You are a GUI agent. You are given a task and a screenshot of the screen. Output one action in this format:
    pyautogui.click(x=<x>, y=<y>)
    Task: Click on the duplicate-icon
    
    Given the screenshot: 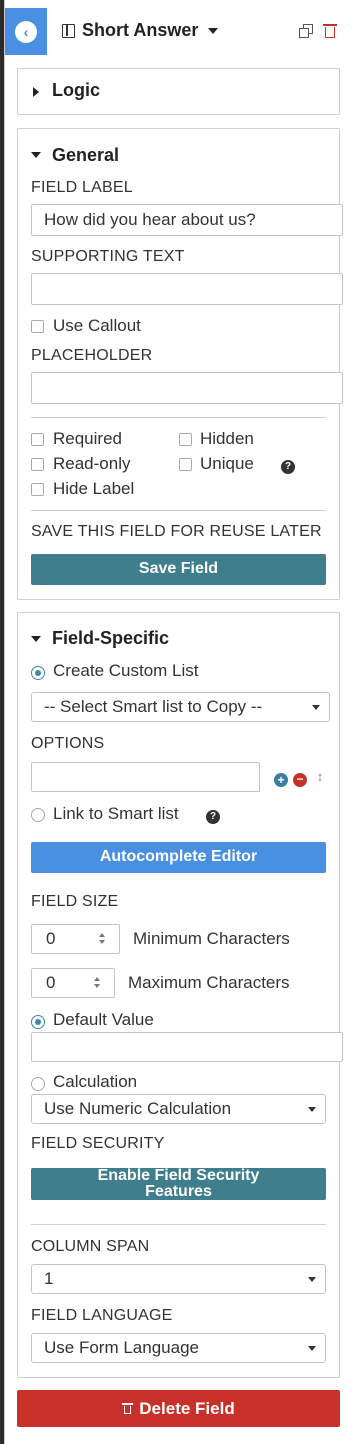 What is the action you would take?
    pyautogui.click(x=306, y=31)
    